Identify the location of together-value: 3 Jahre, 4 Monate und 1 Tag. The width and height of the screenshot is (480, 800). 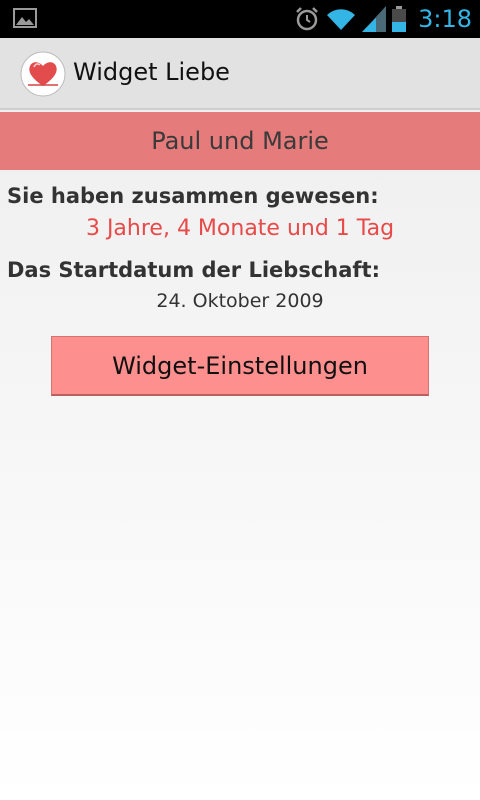
(240, 228).